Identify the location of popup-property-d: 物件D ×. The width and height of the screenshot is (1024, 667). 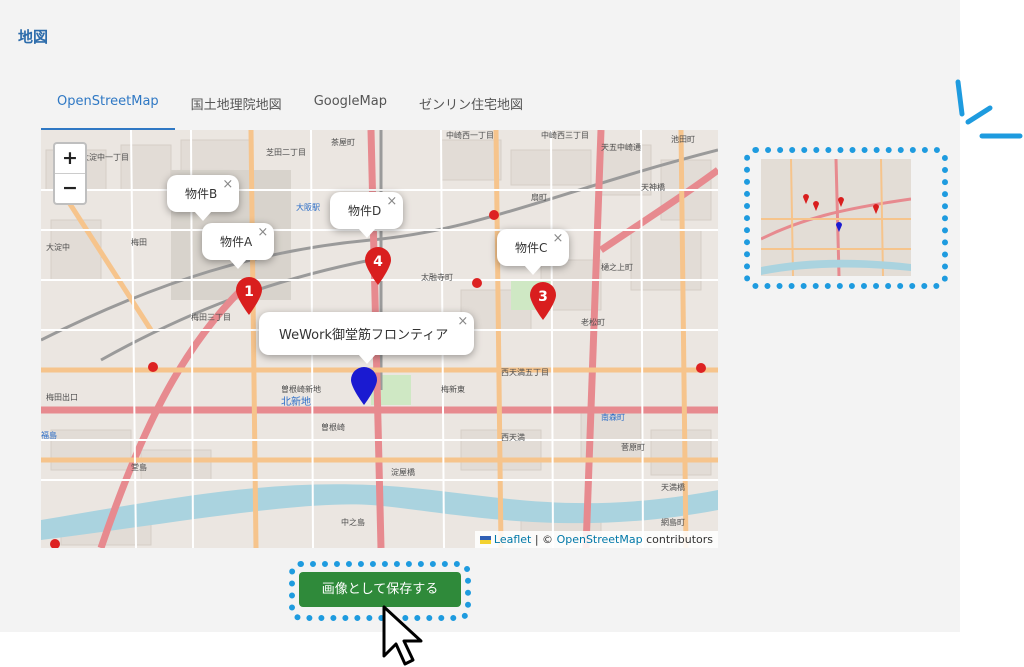
(367, 215).